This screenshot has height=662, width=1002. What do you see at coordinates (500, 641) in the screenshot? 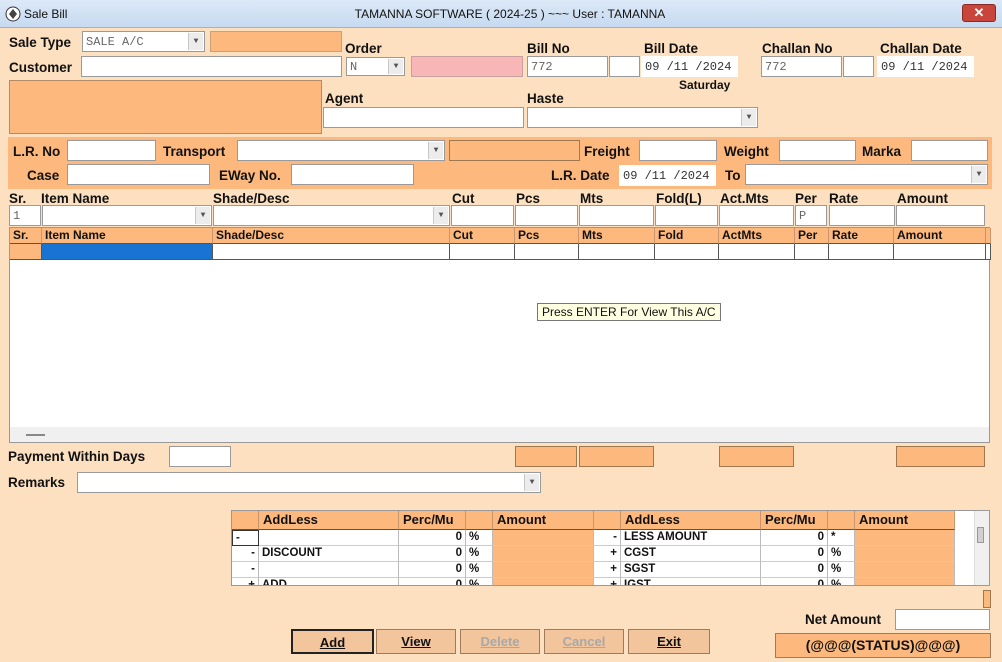
I see `delete-button: Delete` at bounding box center [500, 641].